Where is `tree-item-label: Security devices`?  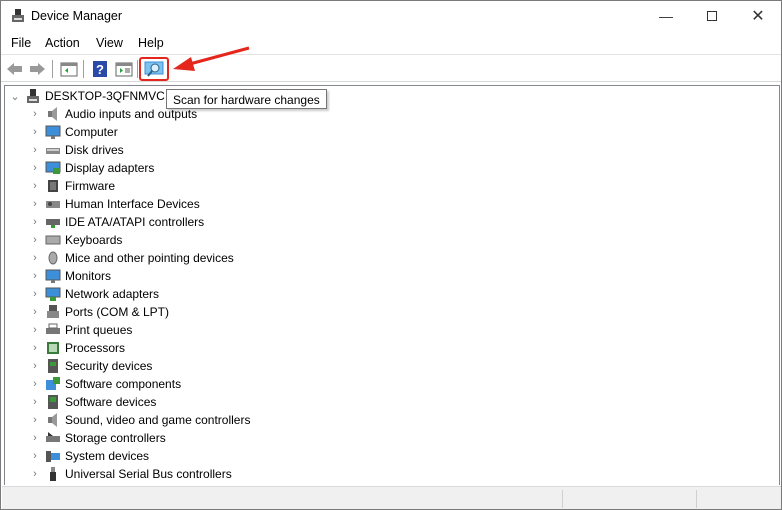 tree-item-label: Security devices is located at coordinates (109, 366).